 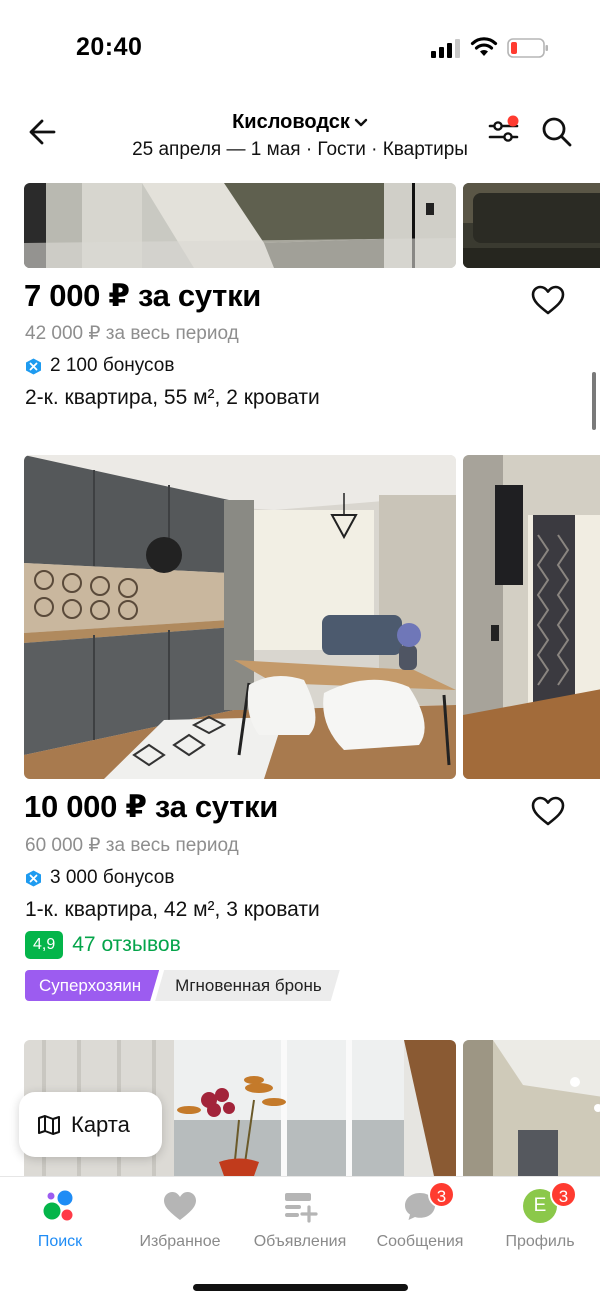 What do you see at coordinates (180, 1241) in the screenshot?
I see `tab-label: Избранное` at bounding box center [180, 1241].